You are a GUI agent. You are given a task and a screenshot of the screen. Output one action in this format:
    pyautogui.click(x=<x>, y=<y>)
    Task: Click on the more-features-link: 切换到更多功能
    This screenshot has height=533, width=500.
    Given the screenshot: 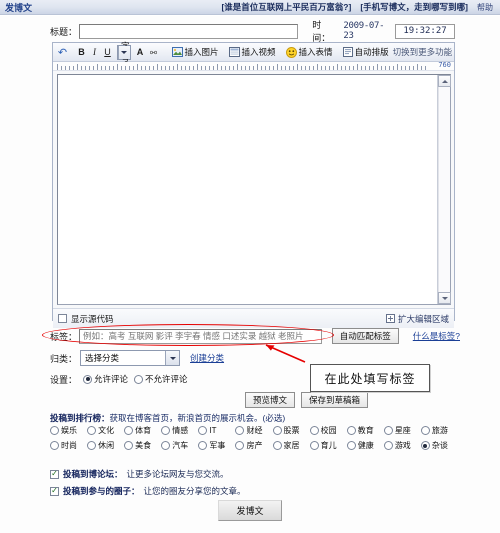 What is the action you would take?
    pyautogui.click(x=423, y=52)
    